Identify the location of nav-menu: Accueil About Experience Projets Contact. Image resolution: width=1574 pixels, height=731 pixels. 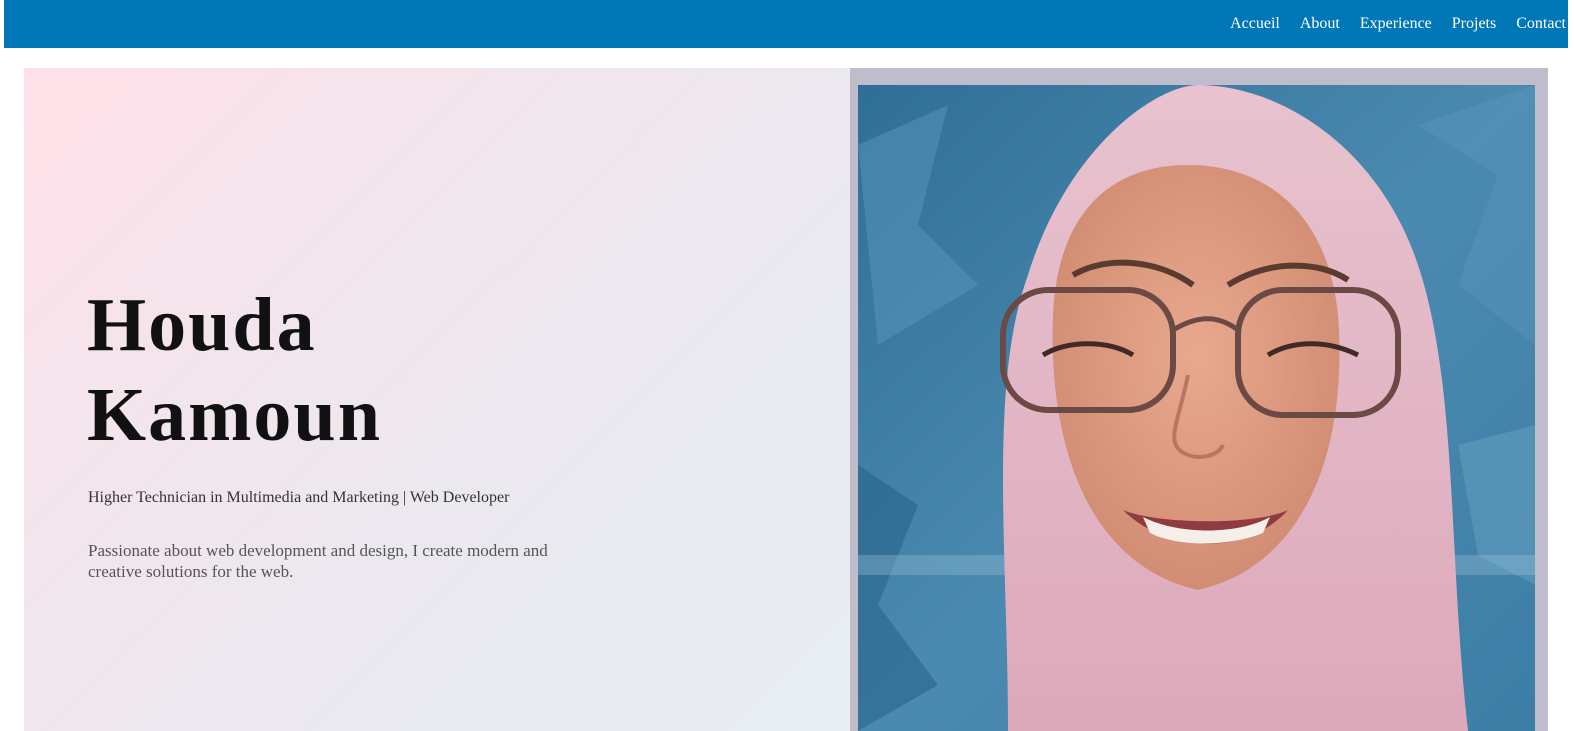
(1398, 24).